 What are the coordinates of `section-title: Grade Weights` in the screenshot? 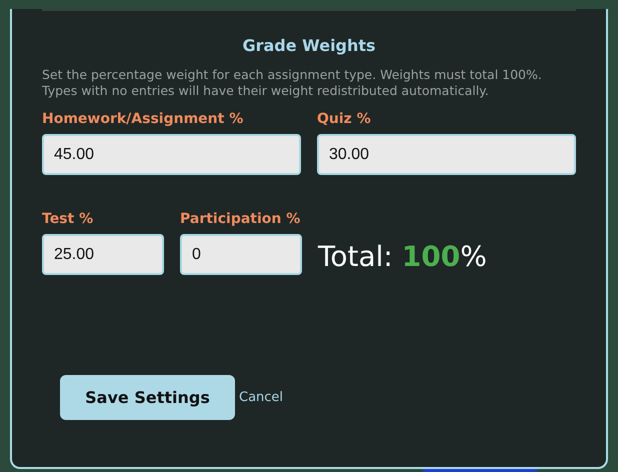 It's located at (309, 45).